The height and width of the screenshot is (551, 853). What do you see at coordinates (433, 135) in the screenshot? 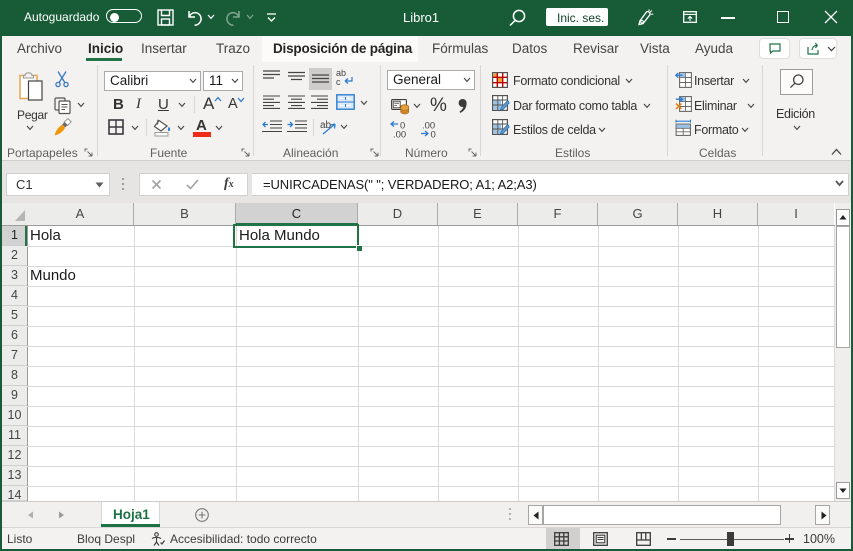
I see `svg-text: 0` at bounding box center [433, 135].